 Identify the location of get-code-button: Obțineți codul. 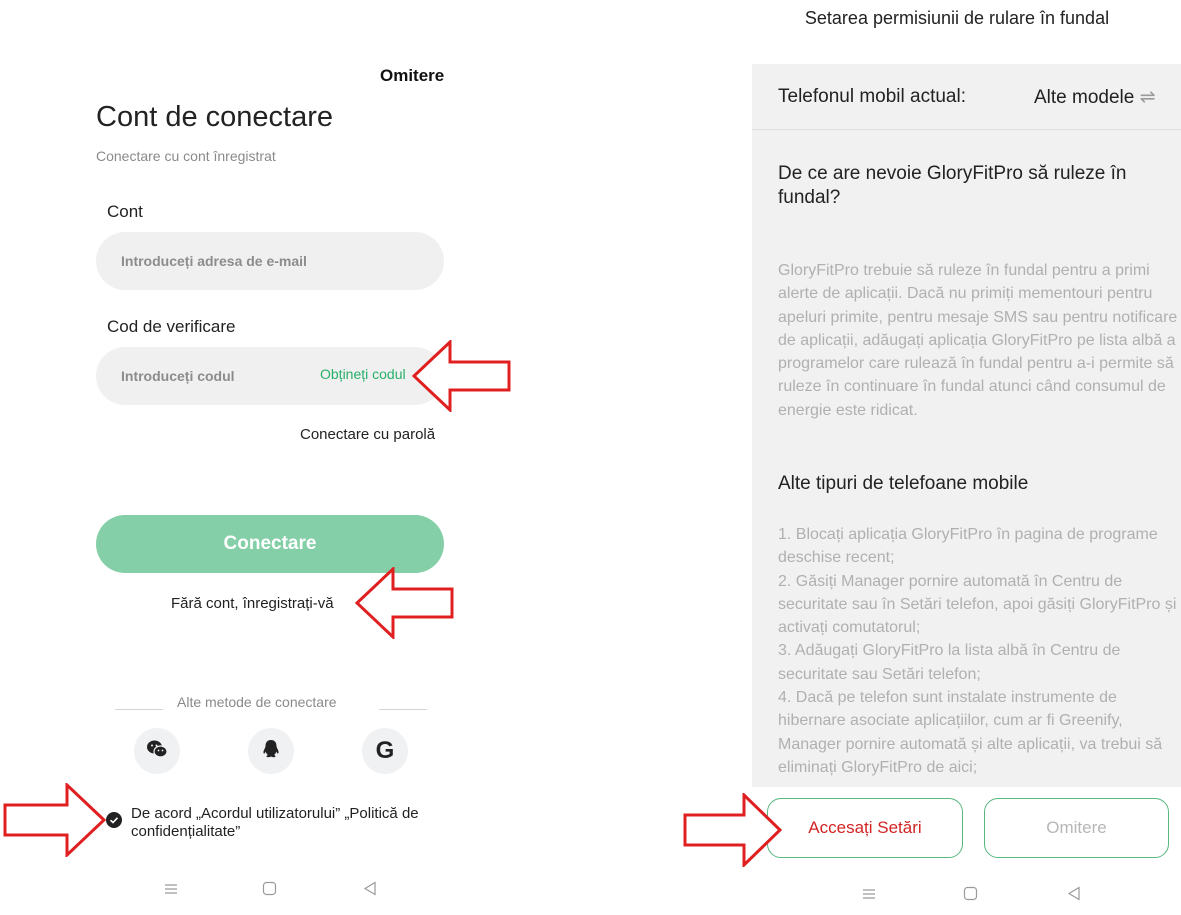
(370, 374).